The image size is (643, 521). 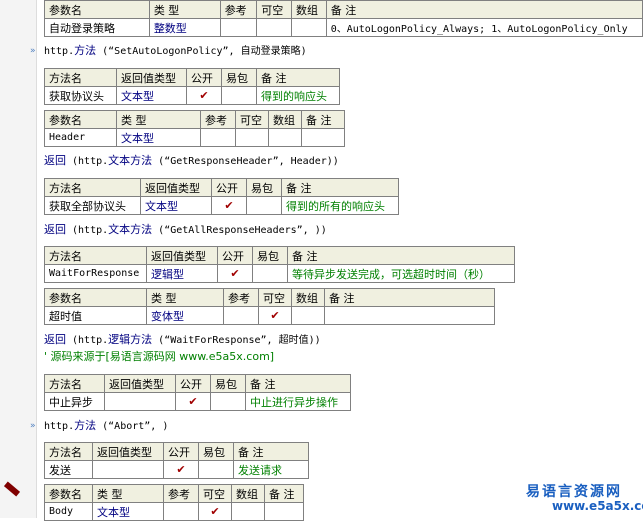 I want to click on method-name-cell: 发送, so click(x=68, y=469).